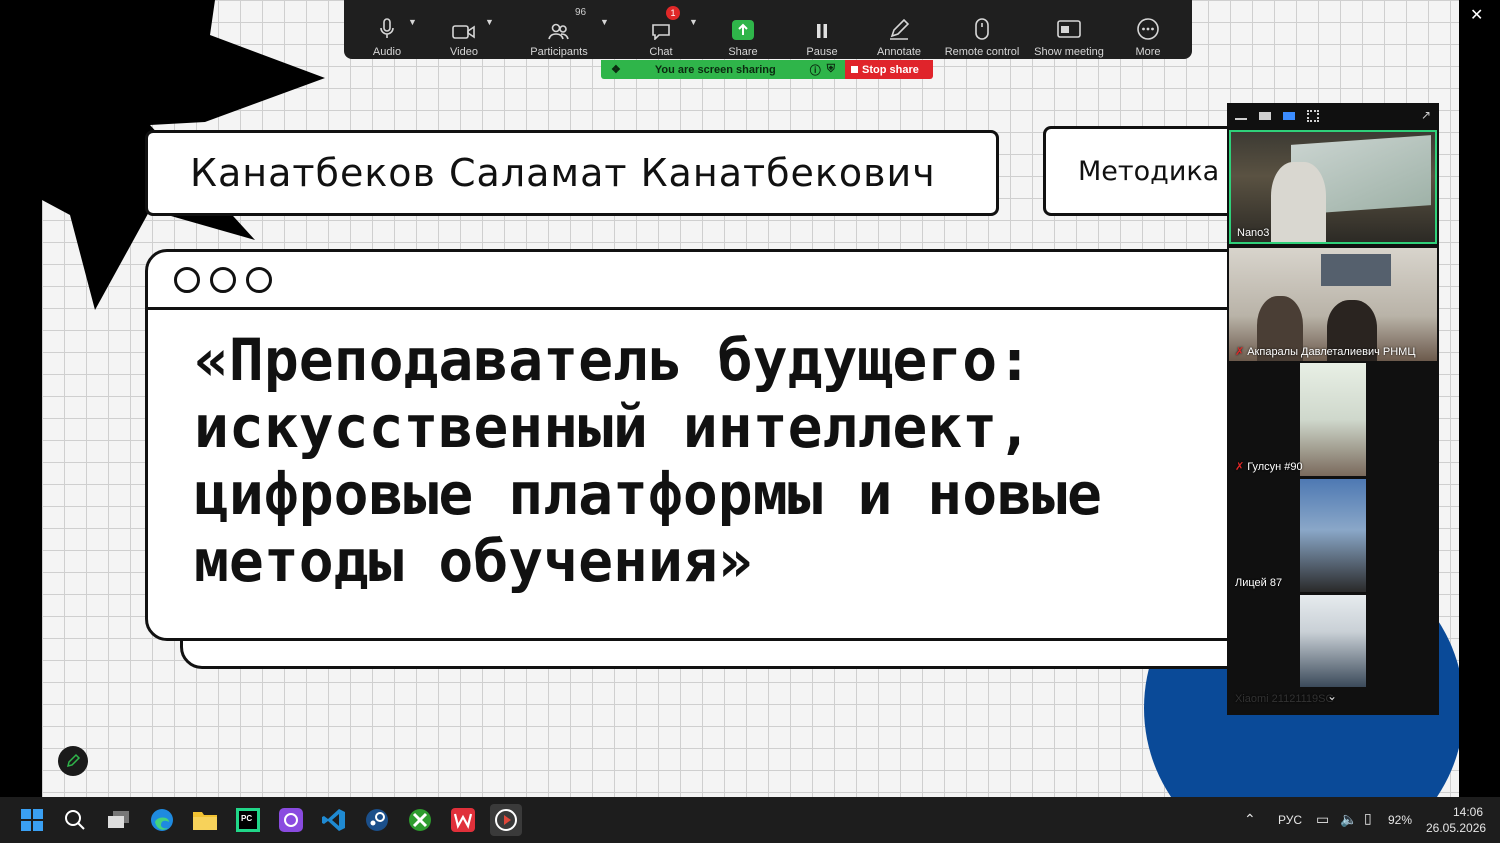  What do you see at coordinates (715, 69) in the screenshot?
I see `sharing-status-text: You are screen sharing` at bounding box center [715, 69].